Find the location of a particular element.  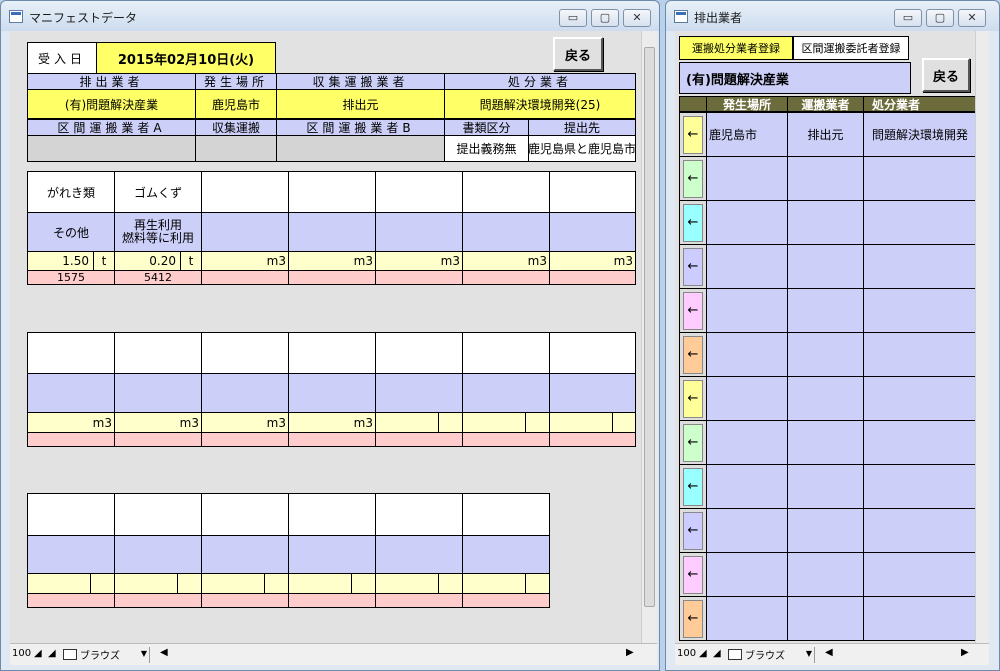

zoom-out-icon: ◢ is located at coordinates (703, 653).